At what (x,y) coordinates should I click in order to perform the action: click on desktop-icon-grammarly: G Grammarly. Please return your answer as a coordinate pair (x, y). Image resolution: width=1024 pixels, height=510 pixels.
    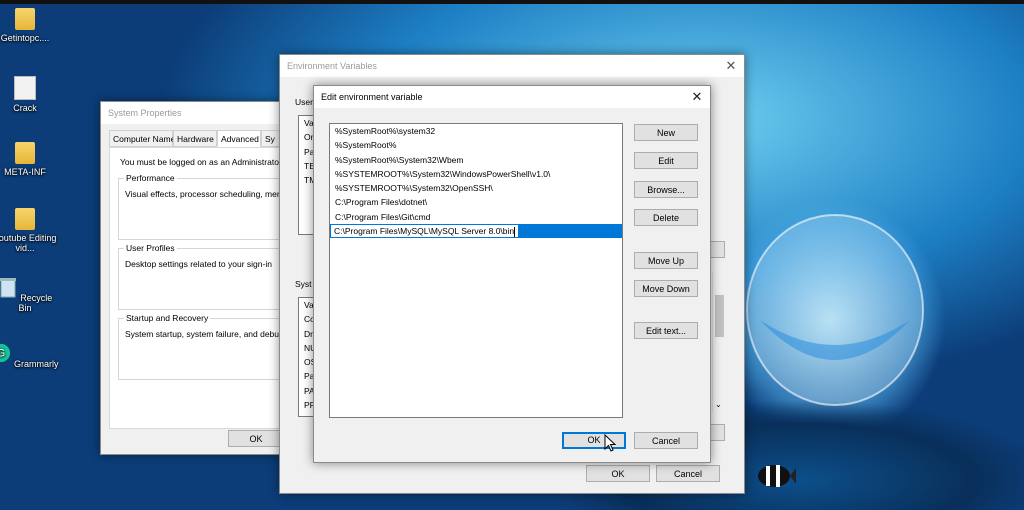
    Looking at the image, I should click on (30, 355).